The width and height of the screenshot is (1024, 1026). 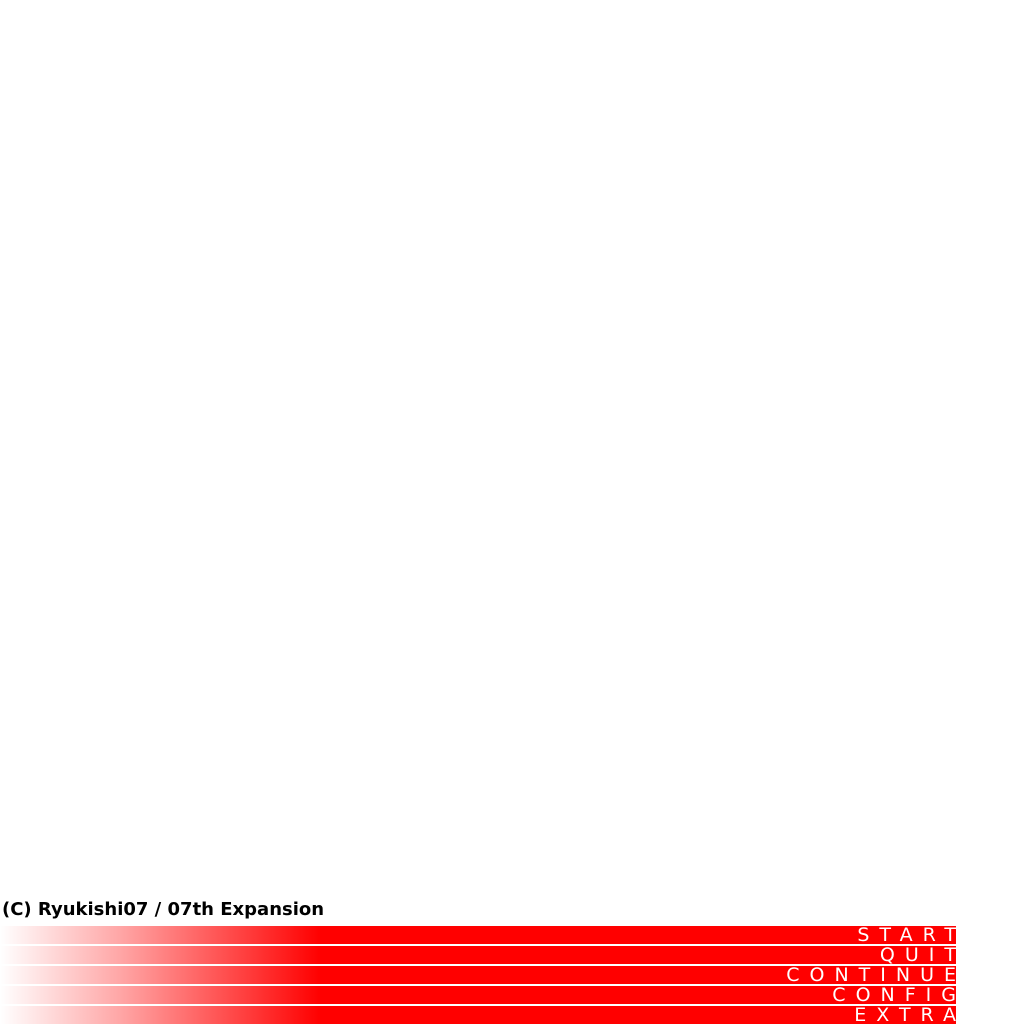 What do you see at coordinates (922, 955) in the screenshot?
I see `menu-item-label: QUIT` at bounding box center [922, 955].